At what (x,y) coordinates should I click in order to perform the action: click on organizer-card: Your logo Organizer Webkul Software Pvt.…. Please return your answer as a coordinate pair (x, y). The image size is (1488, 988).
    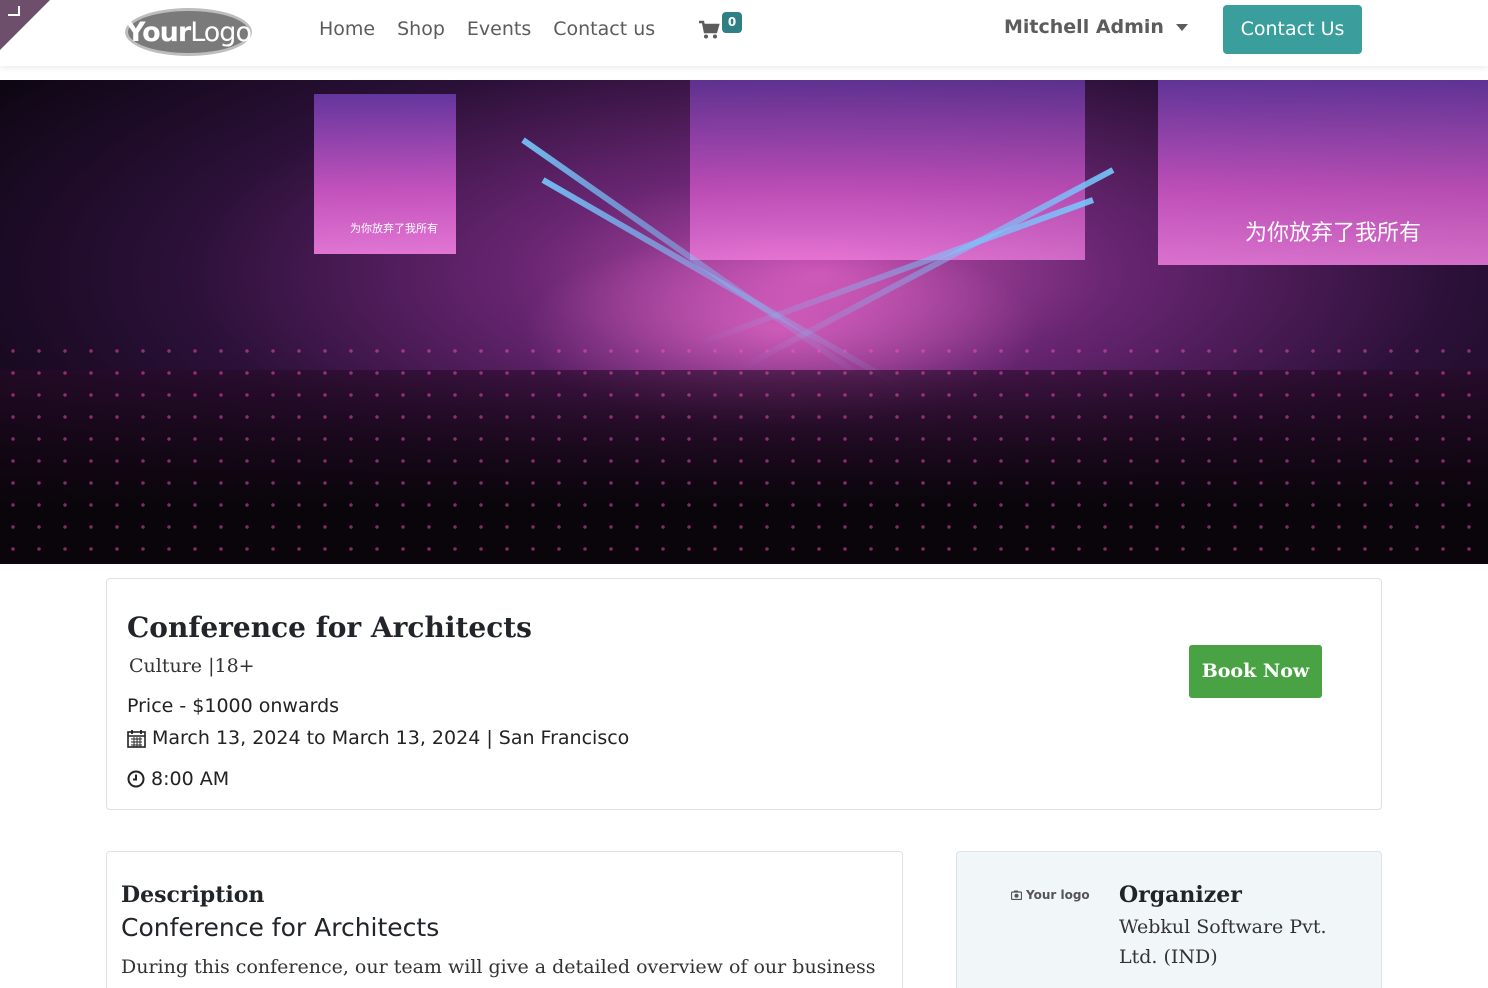
    Looking at the image, I should click on (1169, 919).